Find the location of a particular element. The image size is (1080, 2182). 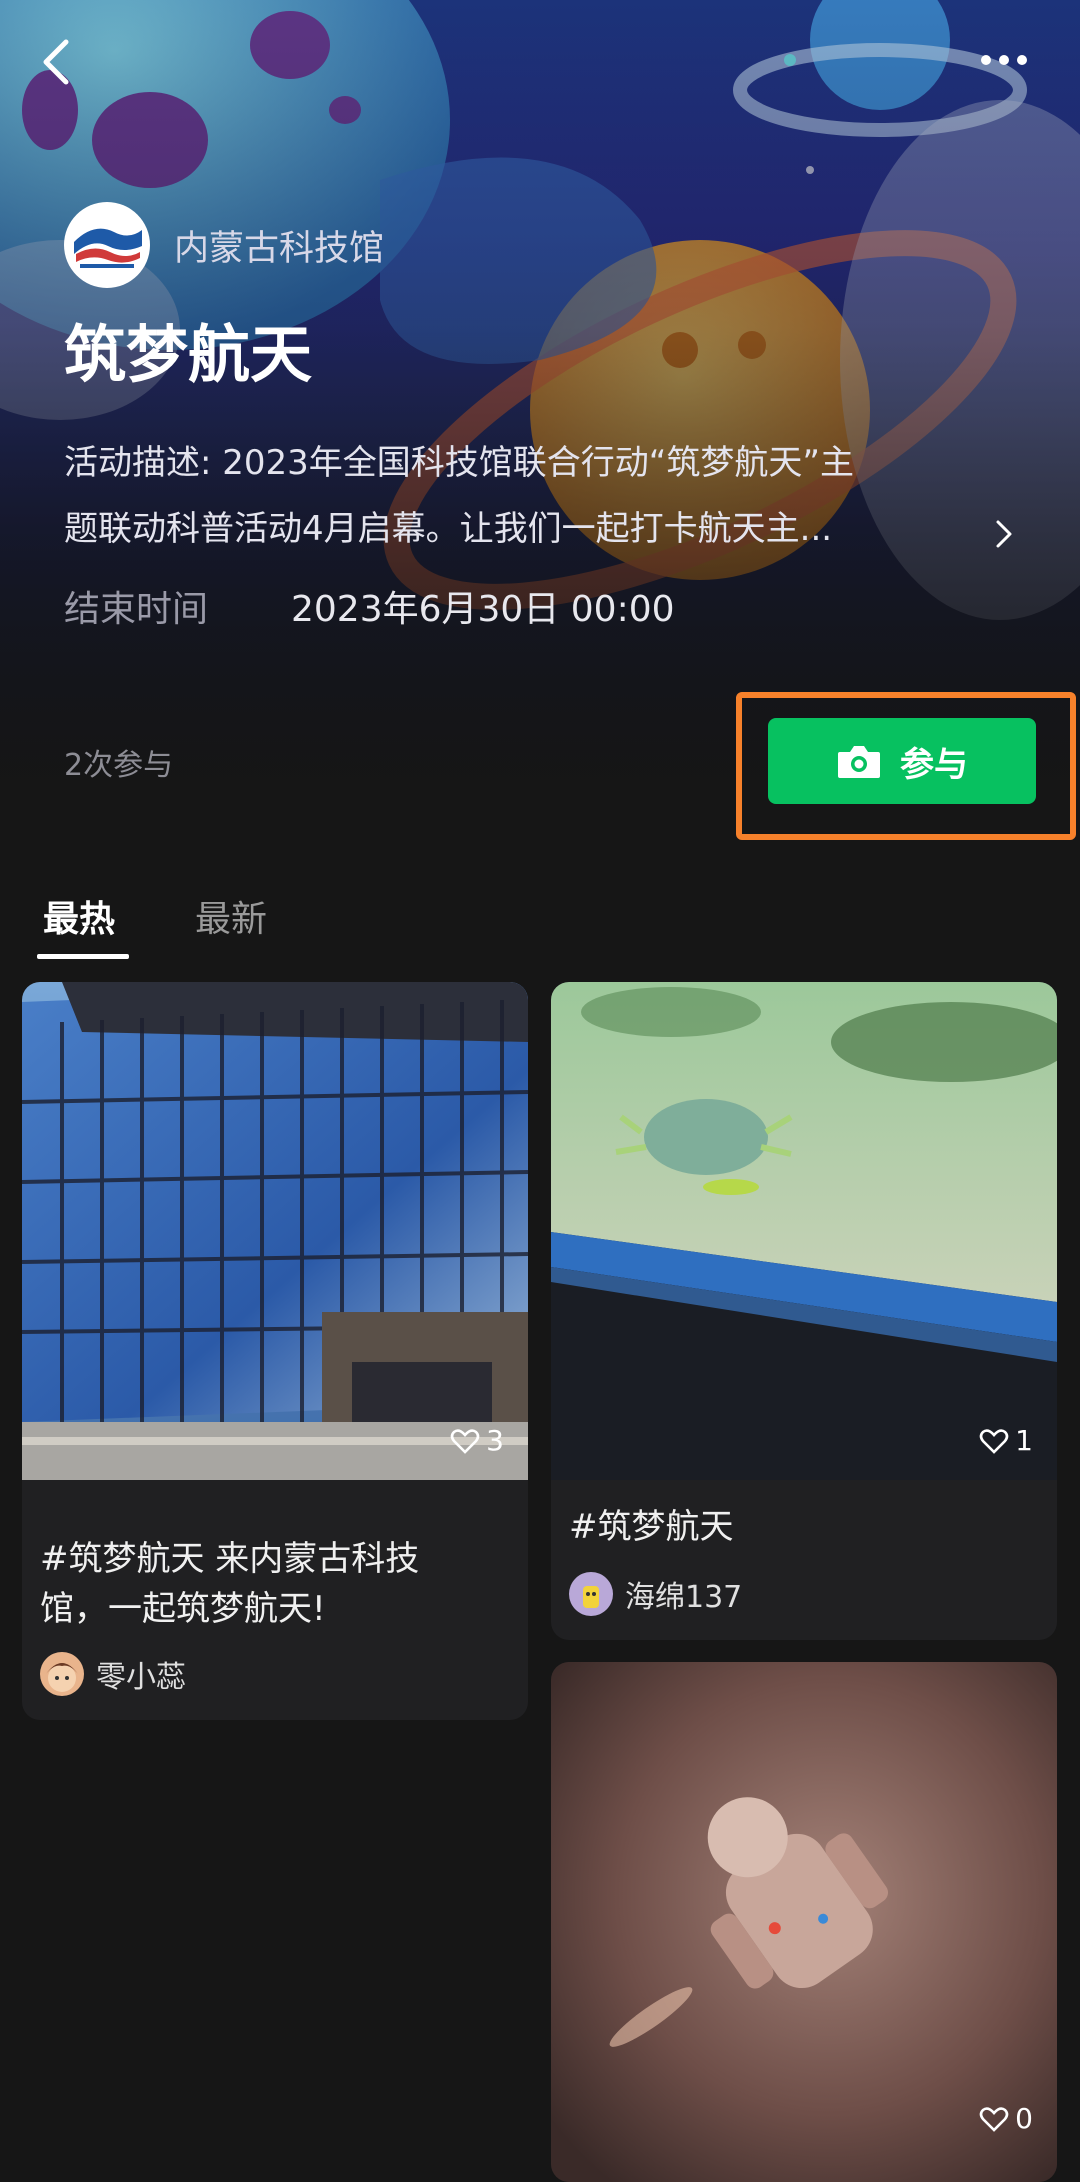

likes-count: 3 is located at coordinates (495, 1440).